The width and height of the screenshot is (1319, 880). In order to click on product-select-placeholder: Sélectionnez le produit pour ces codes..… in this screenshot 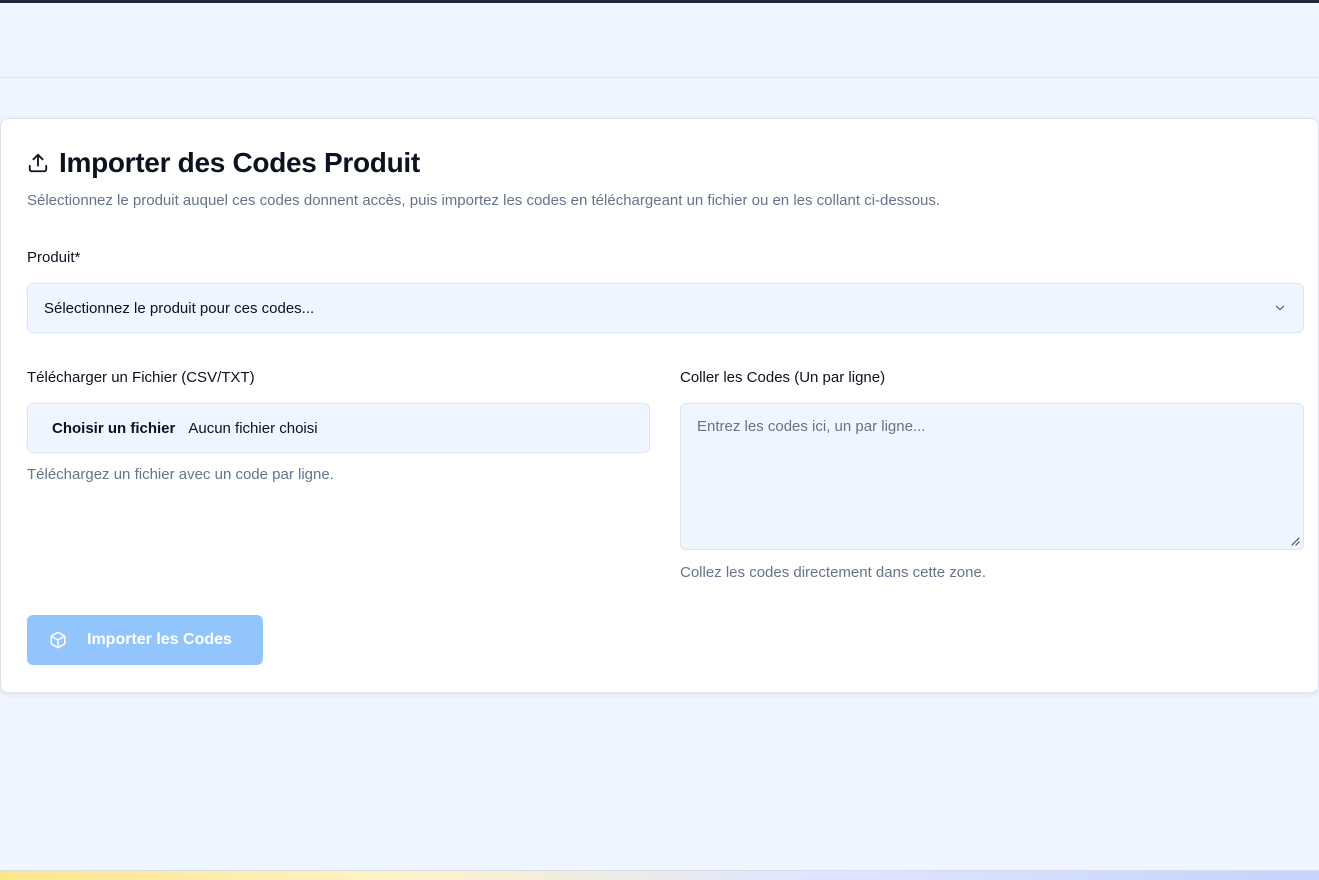, I will do `click(179, 308)`.